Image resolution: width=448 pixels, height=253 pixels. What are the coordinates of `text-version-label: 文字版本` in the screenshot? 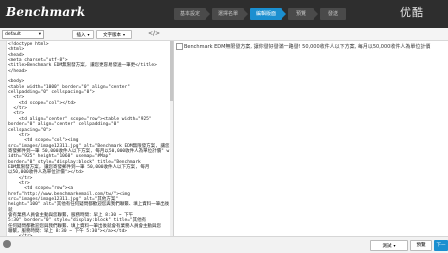 It's located at (111, 35).